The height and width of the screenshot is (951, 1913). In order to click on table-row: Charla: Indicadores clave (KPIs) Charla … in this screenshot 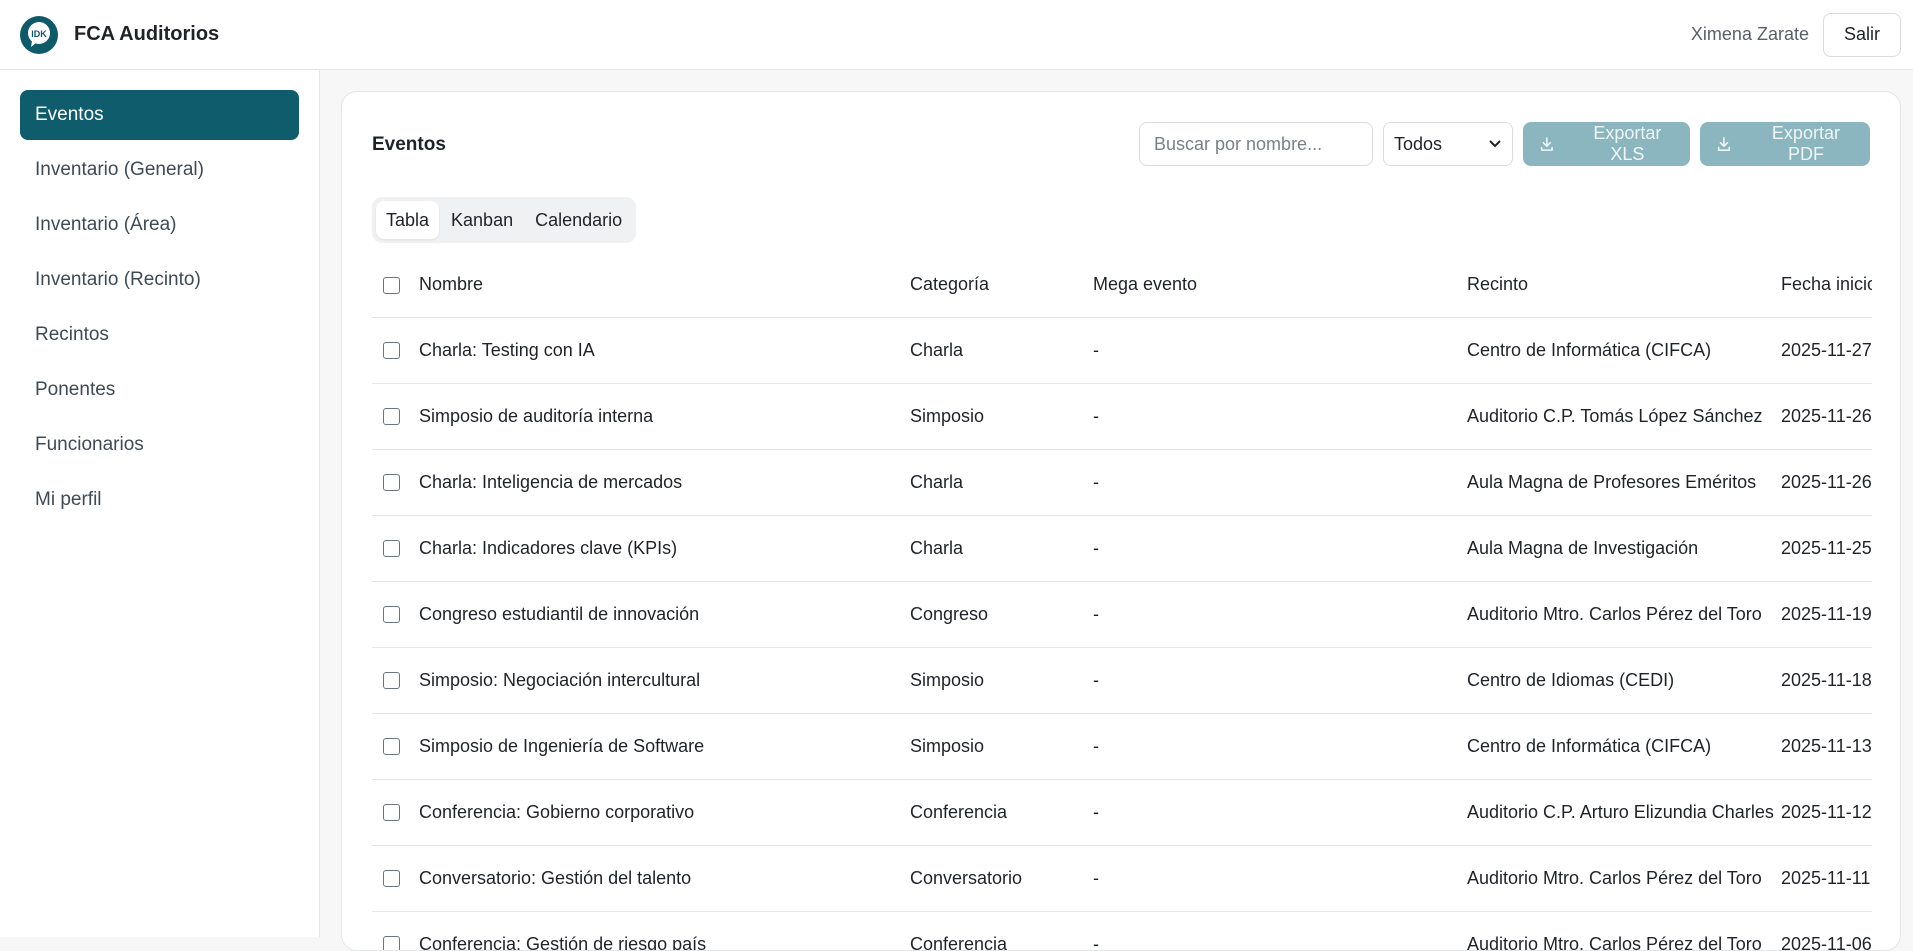, I will do `click(1122, 548)`.